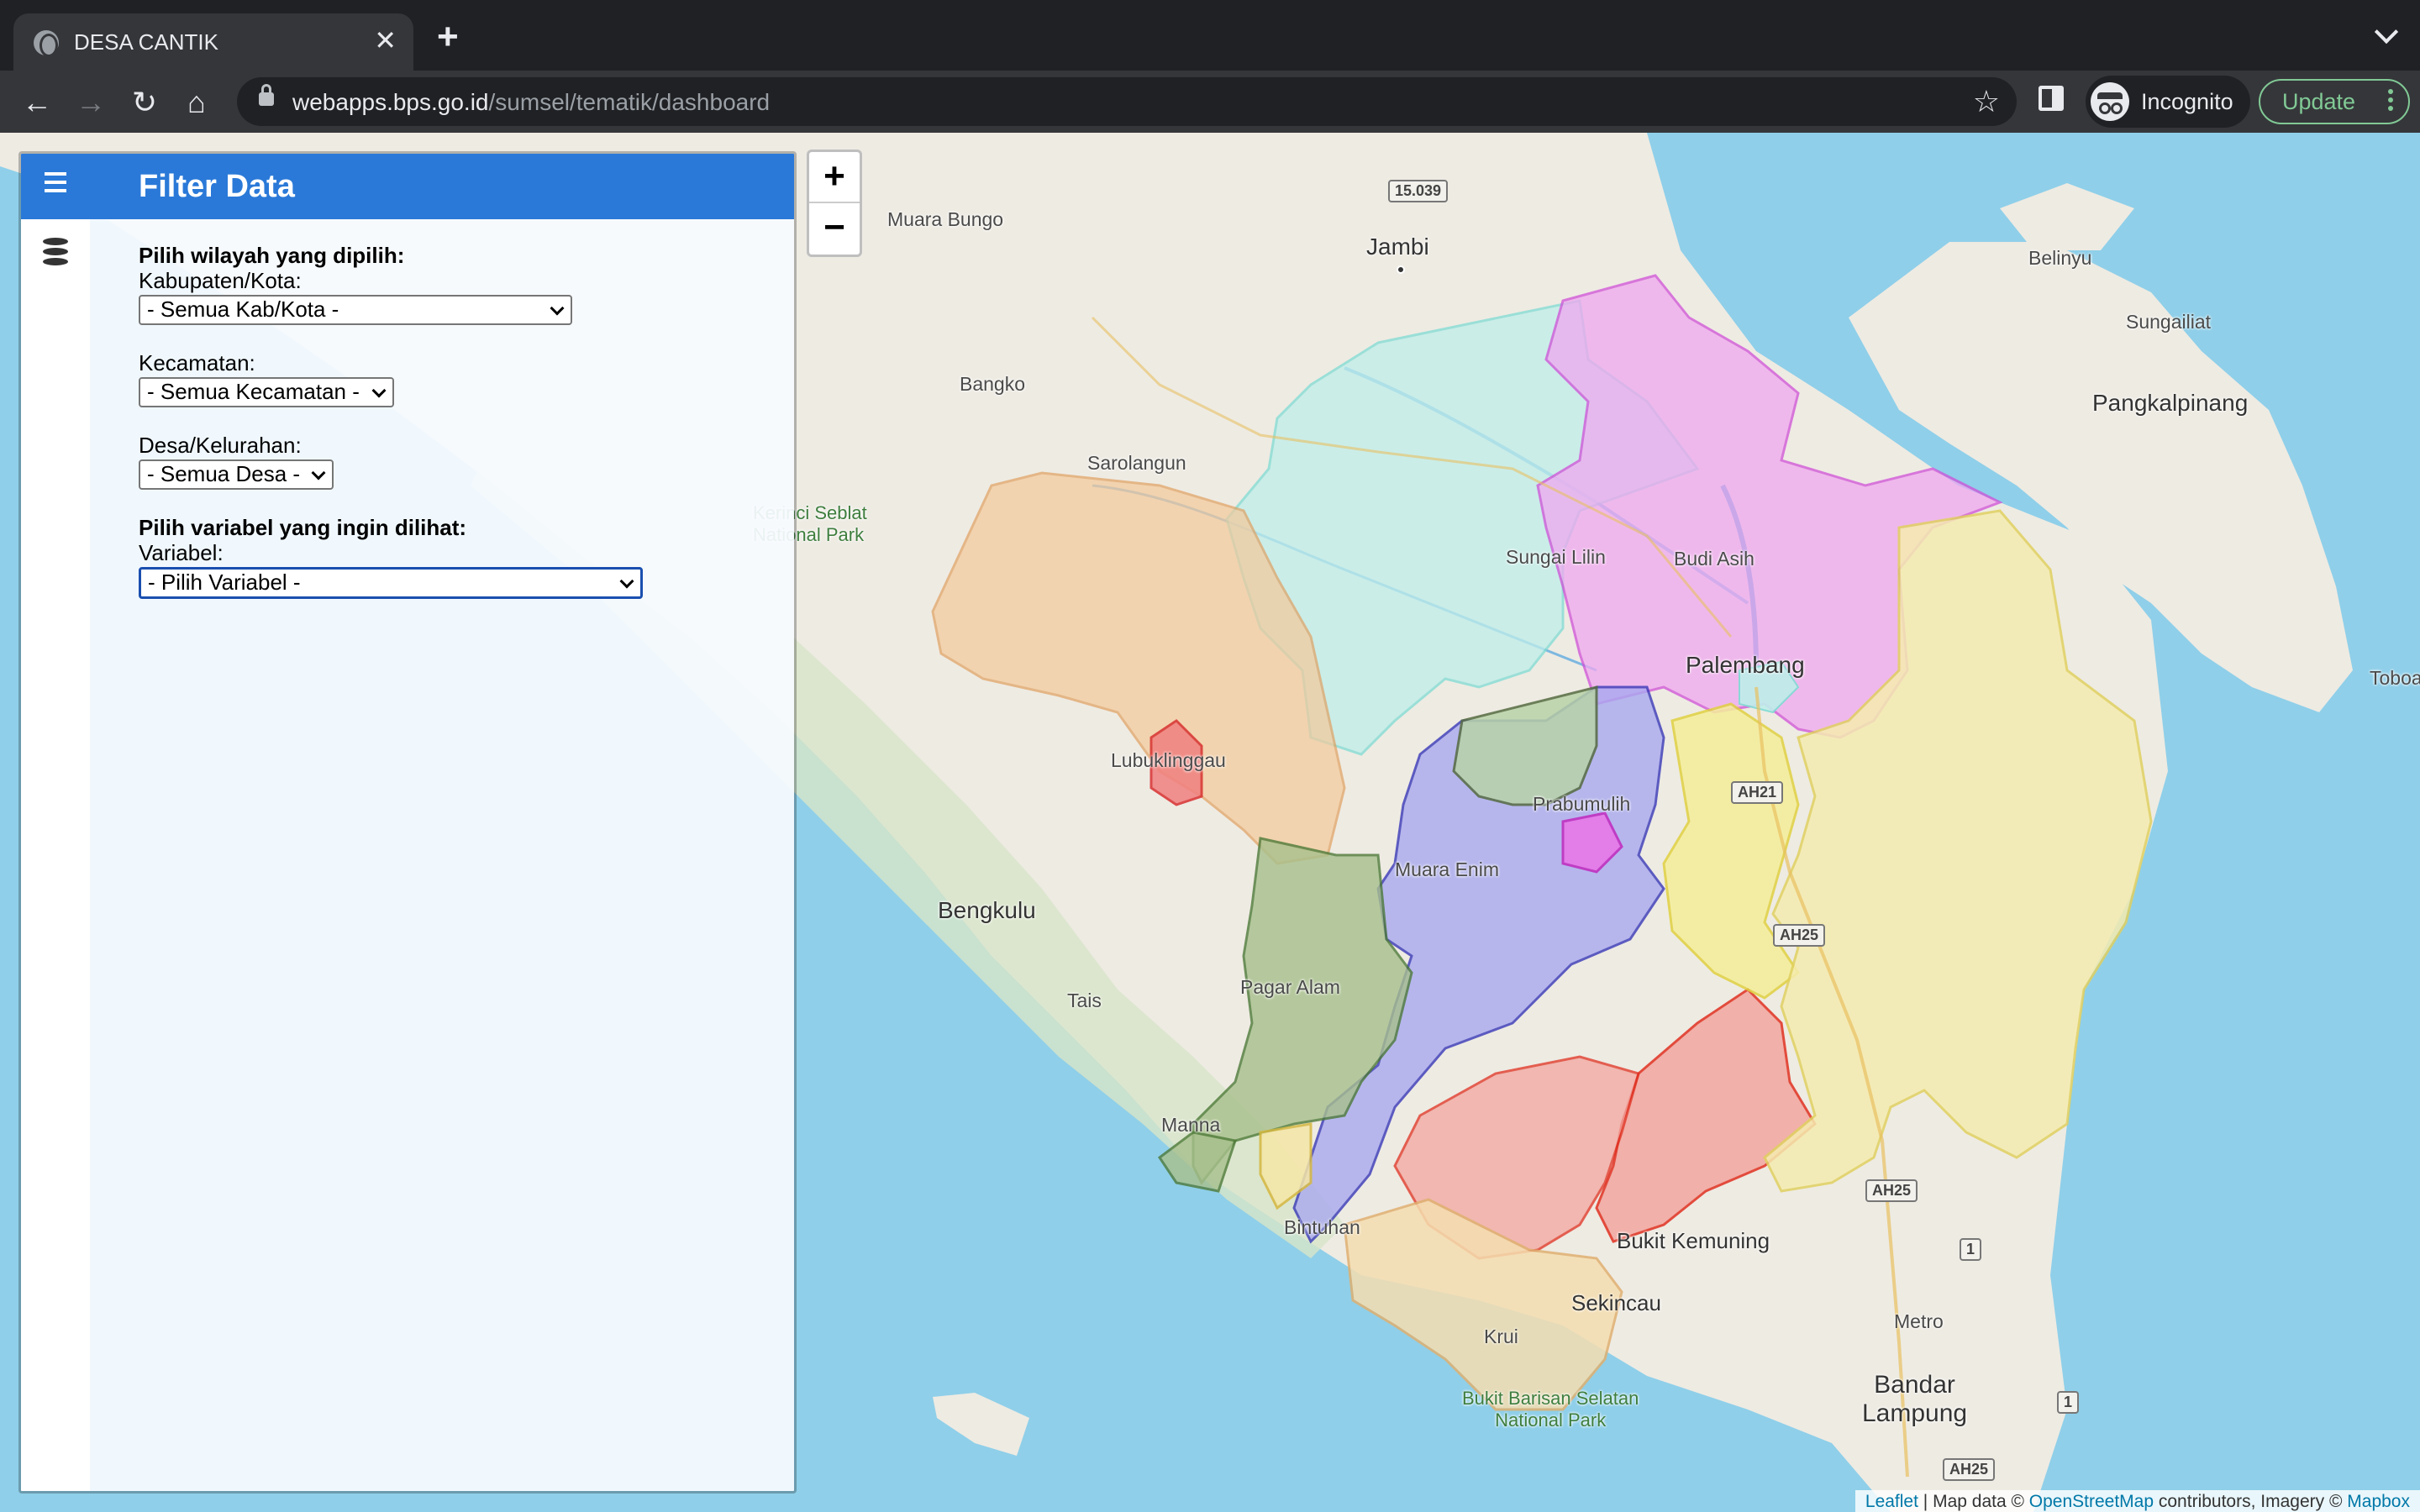 The width and height of the screenshot is (2420, 1512). What do you see at coordinates (1084, 1000) in the screenshot?
I see `map-label-tais: Tais` at bounding box center [1084, 1000].